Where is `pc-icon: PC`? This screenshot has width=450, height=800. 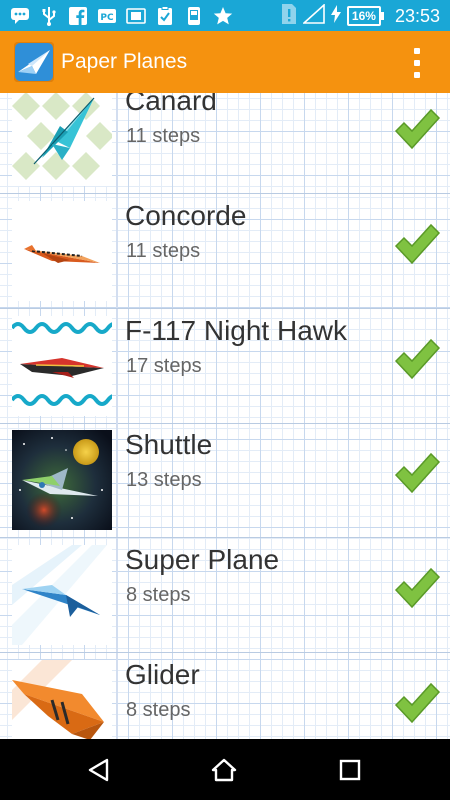 pc-icon: PC is located at coordinates (107, 16).